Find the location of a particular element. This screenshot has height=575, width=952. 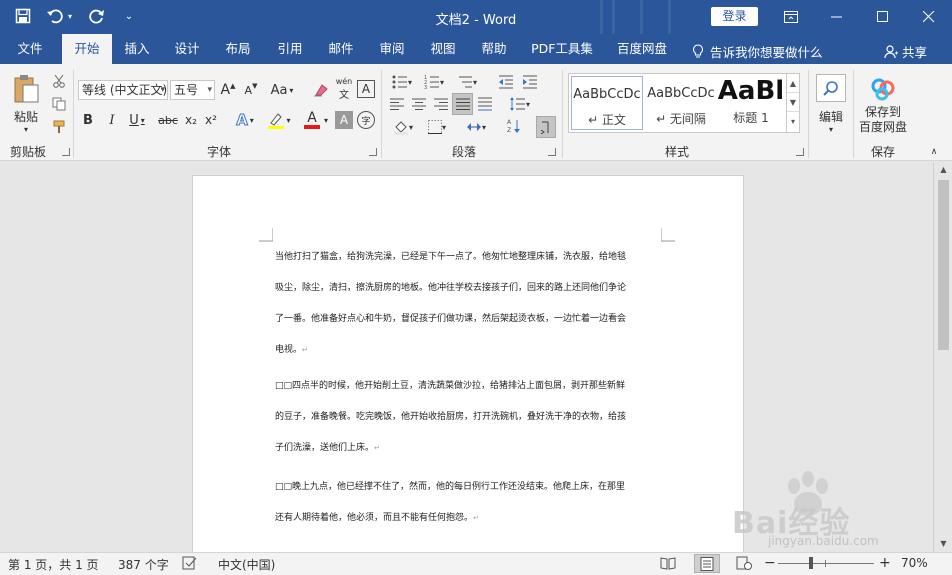

numbering-icon: 1 2 3 ▾ is located at coordinates (434, 82).